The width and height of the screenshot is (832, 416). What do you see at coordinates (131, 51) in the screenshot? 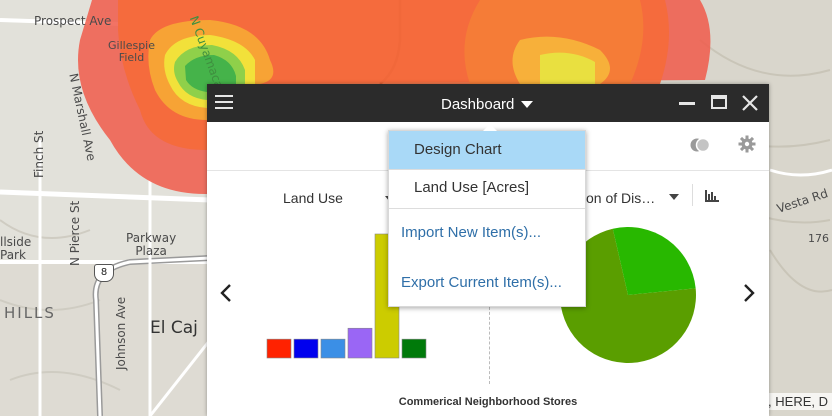
I see `map-label-gillespie-field: Gillespie Field` at bounding box center [131, 51].